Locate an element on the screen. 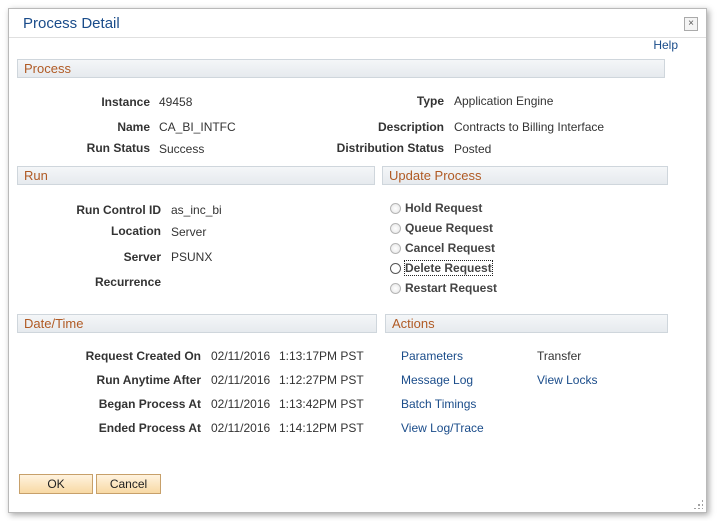 This screenshot has width=717, height=521. resize-grip-icon is located at coordinates (698, 504).